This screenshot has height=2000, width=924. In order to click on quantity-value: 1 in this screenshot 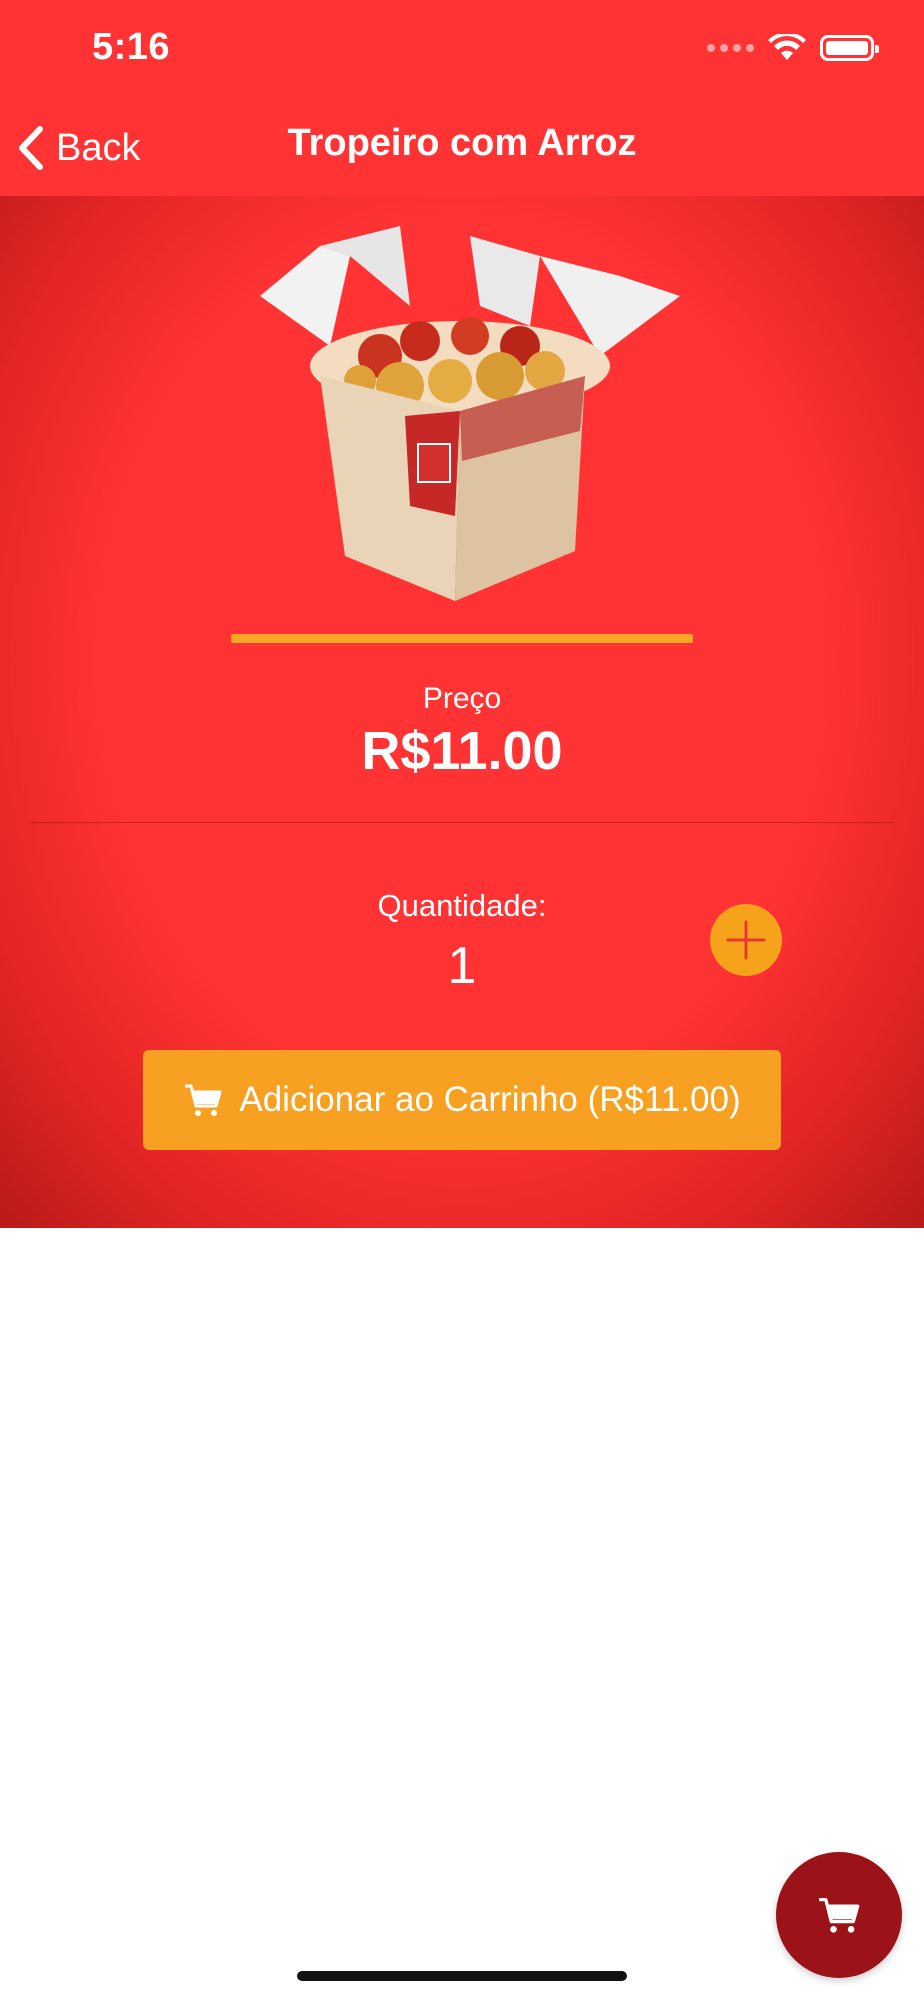, I will do `click(462, 966)`.